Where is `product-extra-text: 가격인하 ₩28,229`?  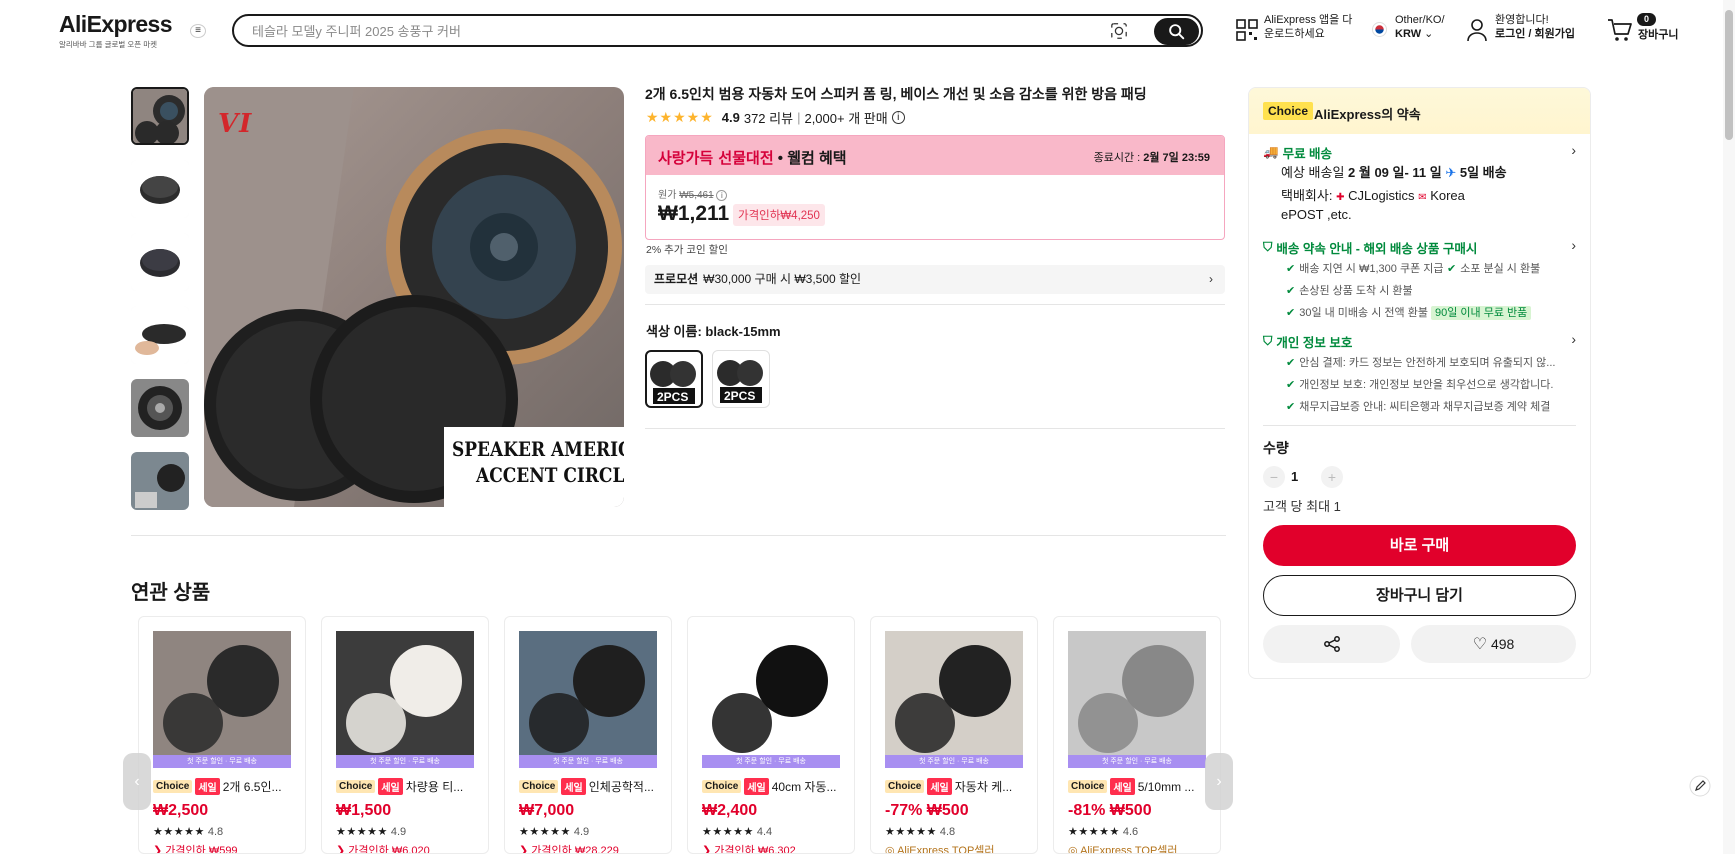 product-extra-text: 가격인하 ₩28,229 is located at coordinates (575, 849).